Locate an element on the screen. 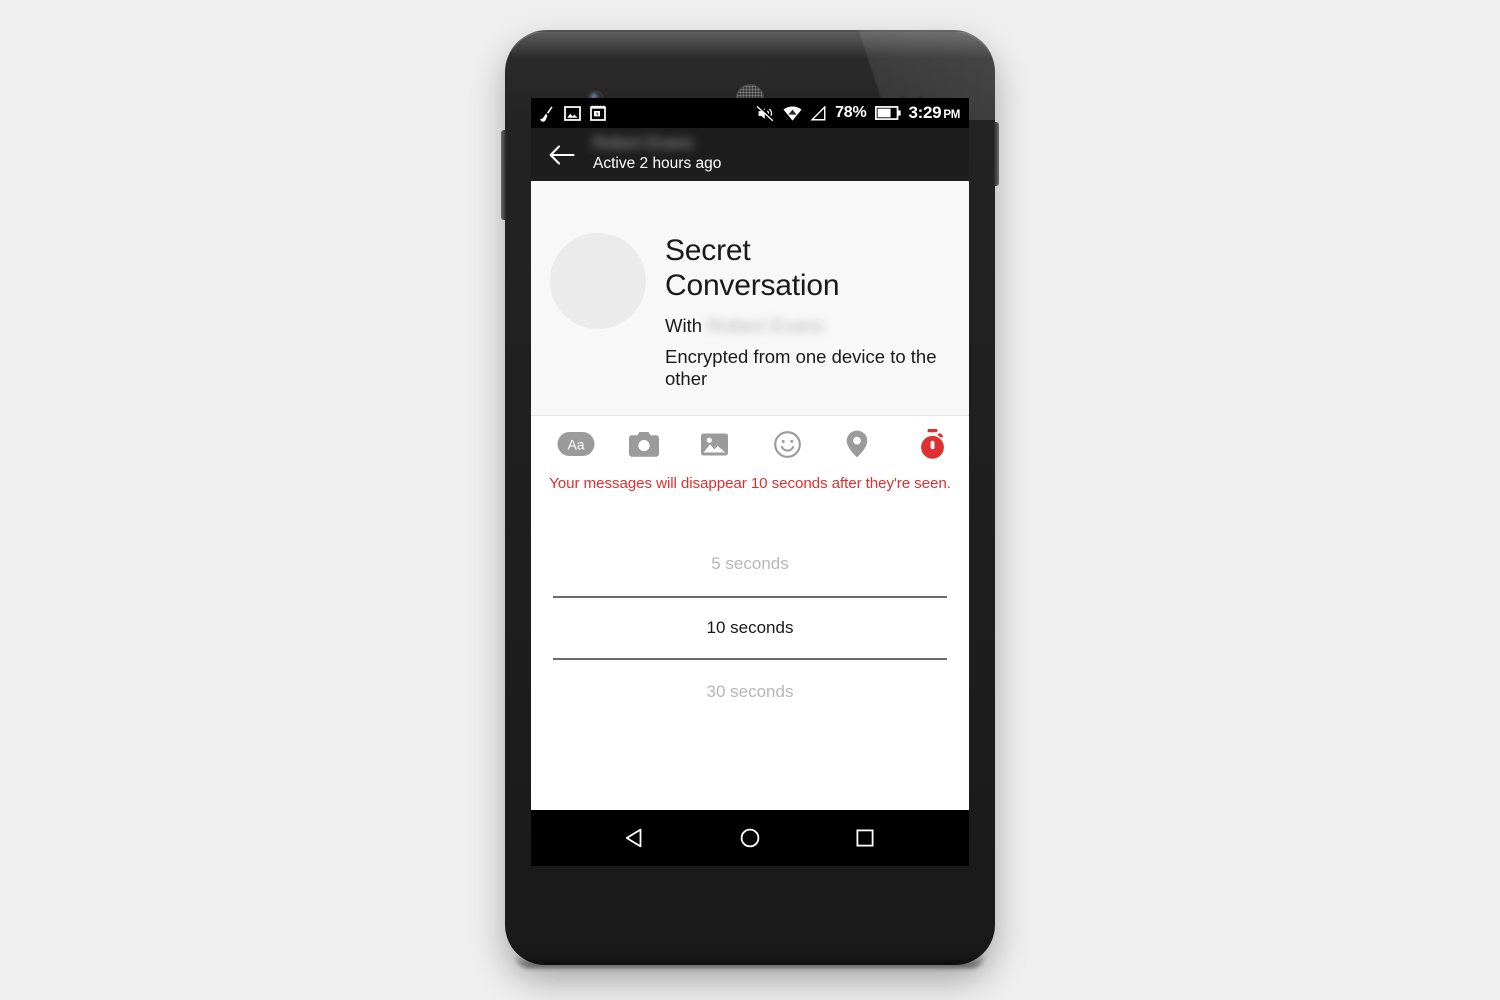 The height and width of the screenshot is (1000, 1500). page-title: Secret Conversation is located at coordinates (752, 268).